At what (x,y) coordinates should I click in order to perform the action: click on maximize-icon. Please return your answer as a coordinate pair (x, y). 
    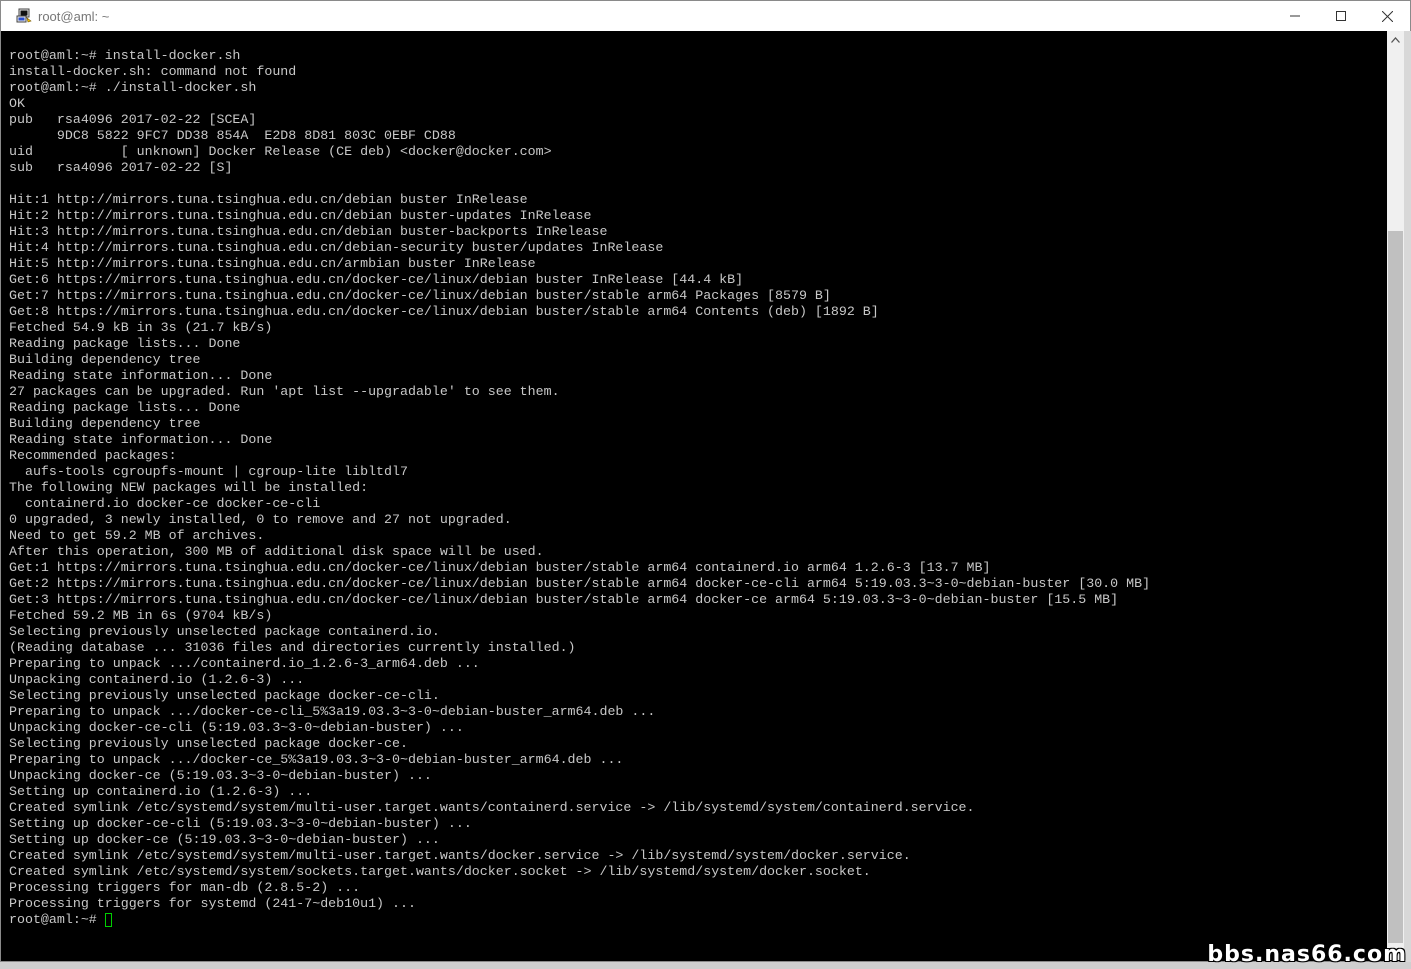
    Looking at the image, I should click on (1341, 16).